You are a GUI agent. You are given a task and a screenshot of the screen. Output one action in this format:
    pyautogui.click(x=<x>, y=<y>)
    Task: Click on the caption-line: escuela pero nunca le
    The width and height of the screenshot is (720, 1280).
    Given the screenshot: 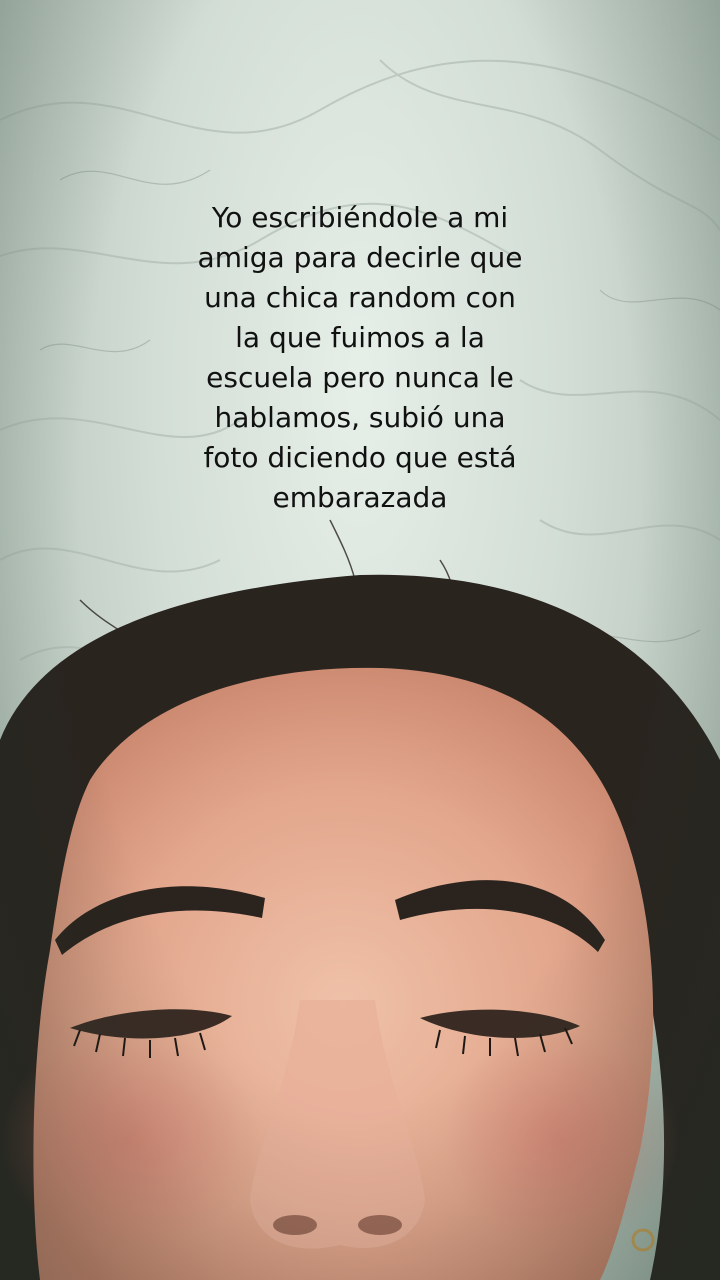 What is the action you would take?
    pyautogui.click(x=360, y=377)
    